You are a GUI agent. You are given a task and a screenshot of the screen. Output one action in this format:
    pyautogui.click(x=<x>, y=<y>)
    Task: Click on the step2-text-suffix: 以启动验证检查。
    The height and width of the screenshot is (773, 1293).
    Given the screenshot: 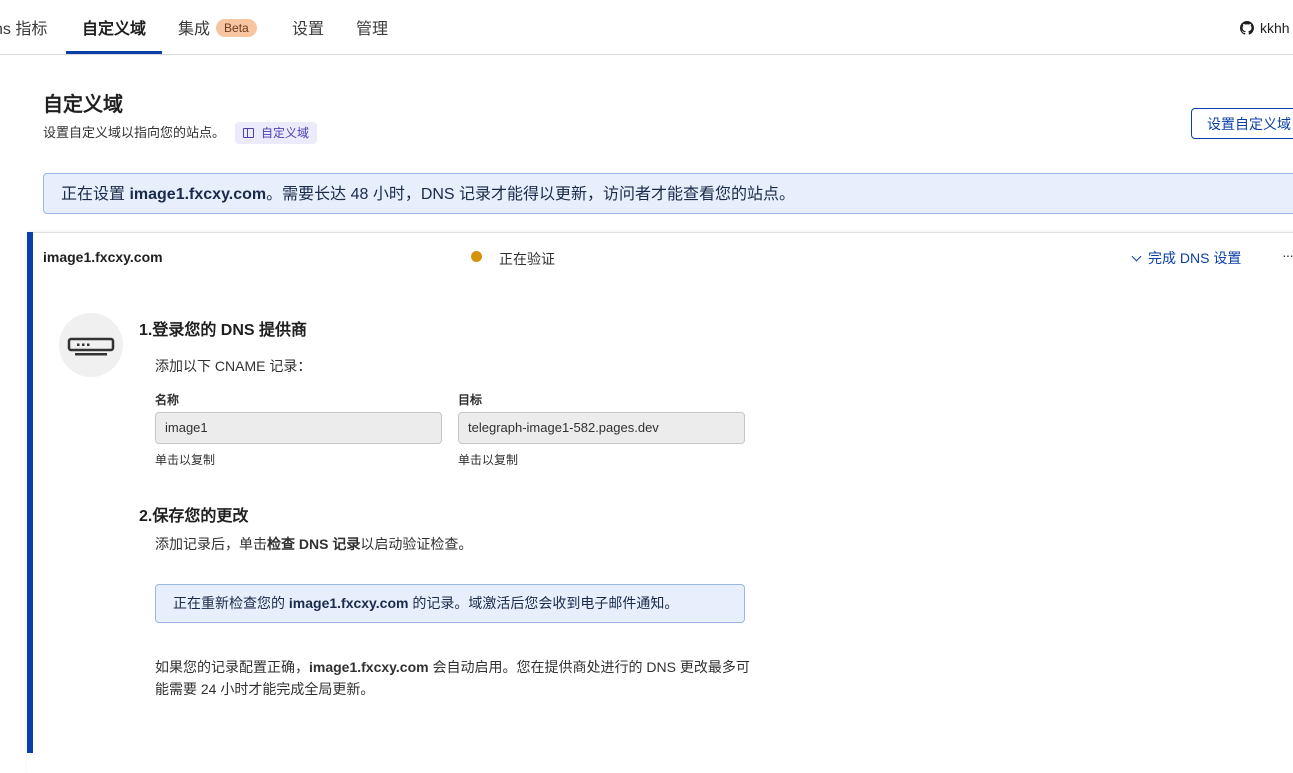 What is the action you would take?
    pyautogui.click(x=416, y=544)
    